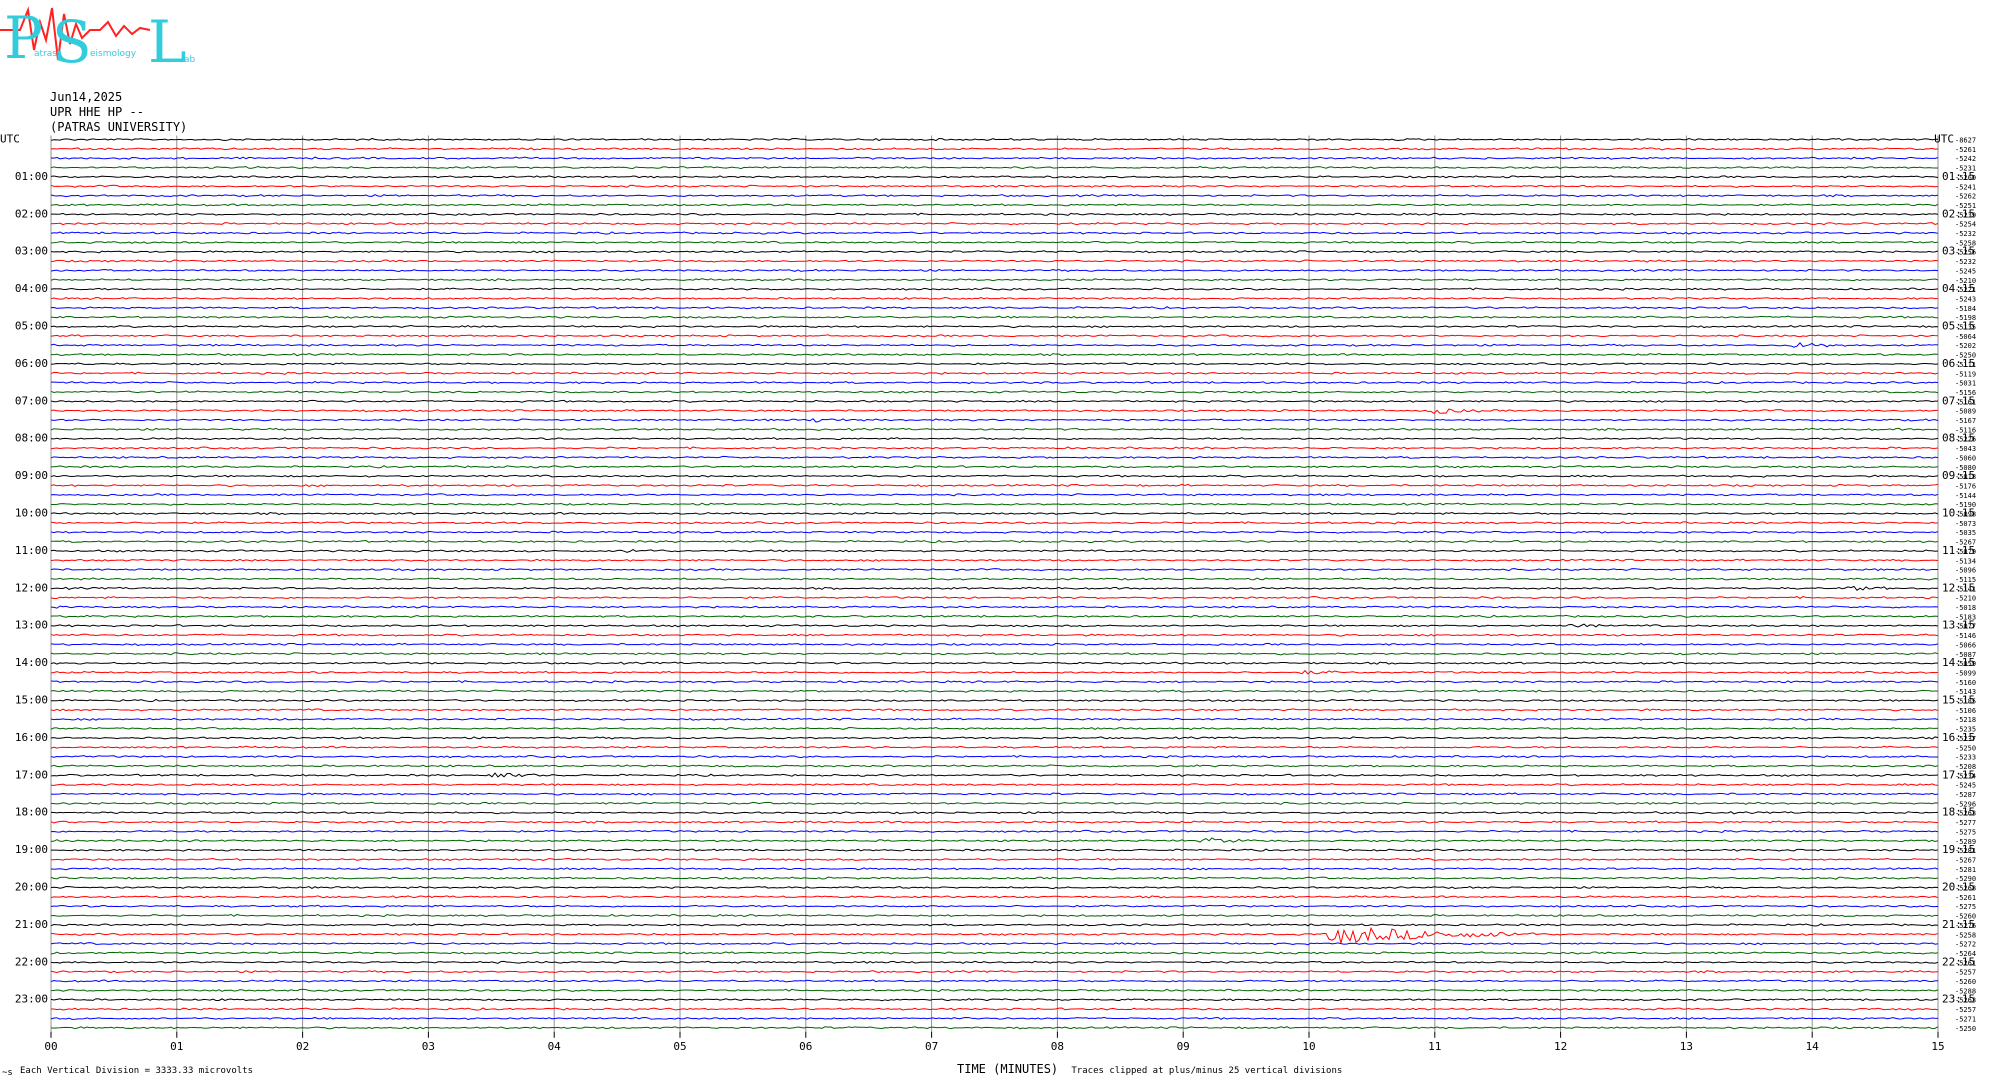  What do you see at coordinates (1965, 860) in the screenshot?
I see `trace-offset-label: -5267` at bounding box center [1965, 860].